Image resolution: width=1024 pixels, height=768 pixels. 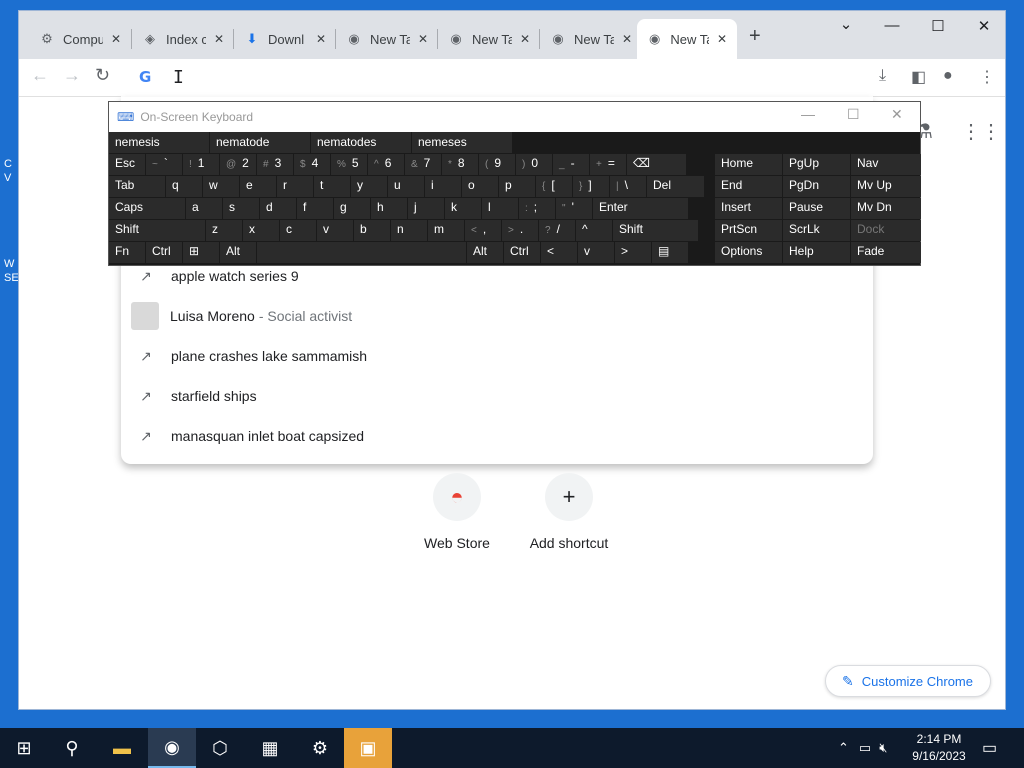 What do you see at coordinates (886, 252) in the screenshot?
I see `osk-key: Fade` at bounding box center [886, 252].